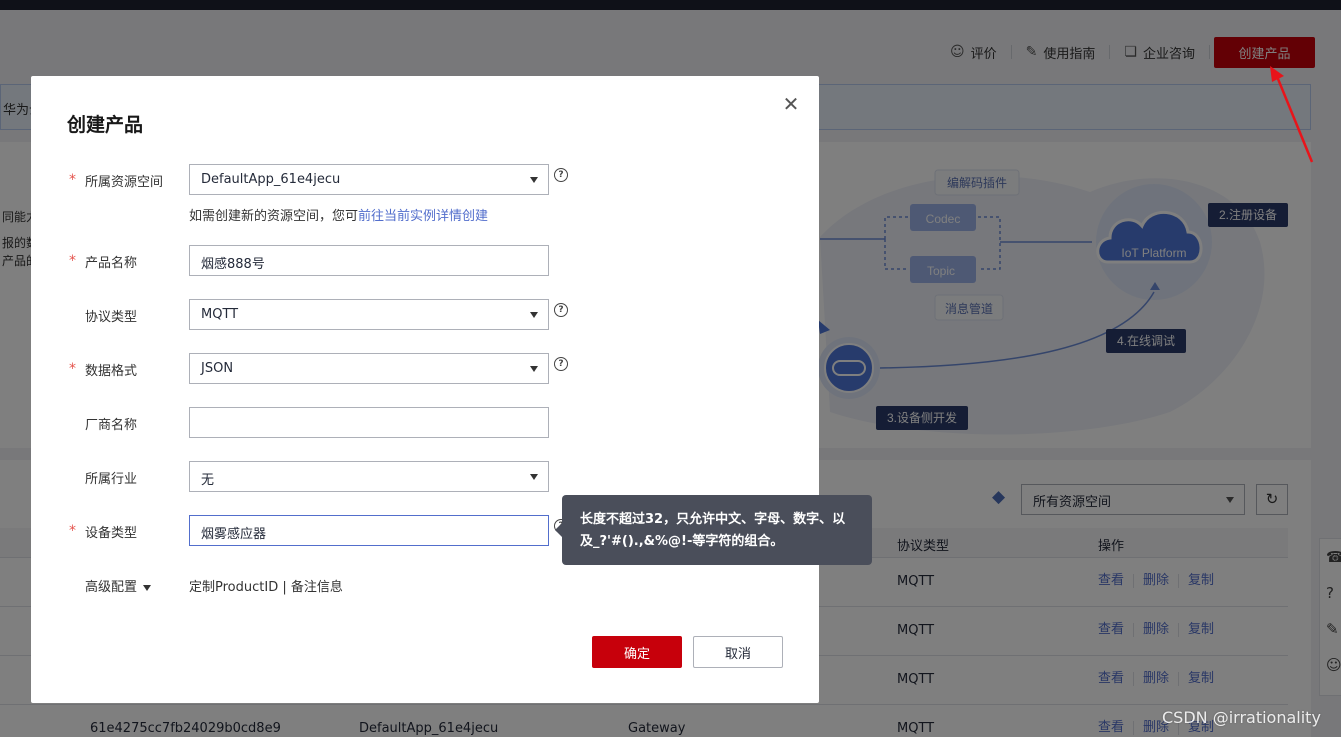 This screenshot has height=737, width=1341. Describe the element at coordinates (266, 587) in the screenshot. I see `advanced-config-summary: 定制ProductID | 备注信息` at that location.